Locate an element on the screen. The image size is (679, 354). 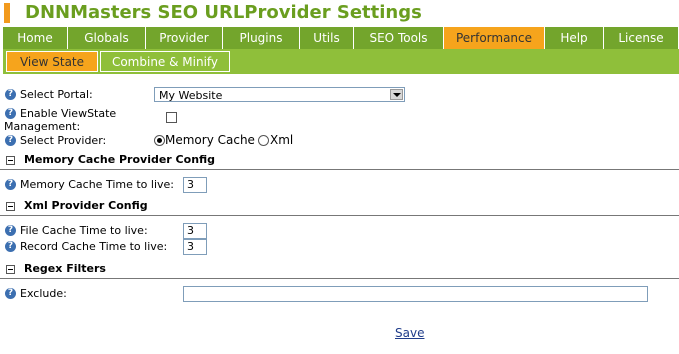
memory-cache-time-input: 3 is located at coordinates (195, 185).